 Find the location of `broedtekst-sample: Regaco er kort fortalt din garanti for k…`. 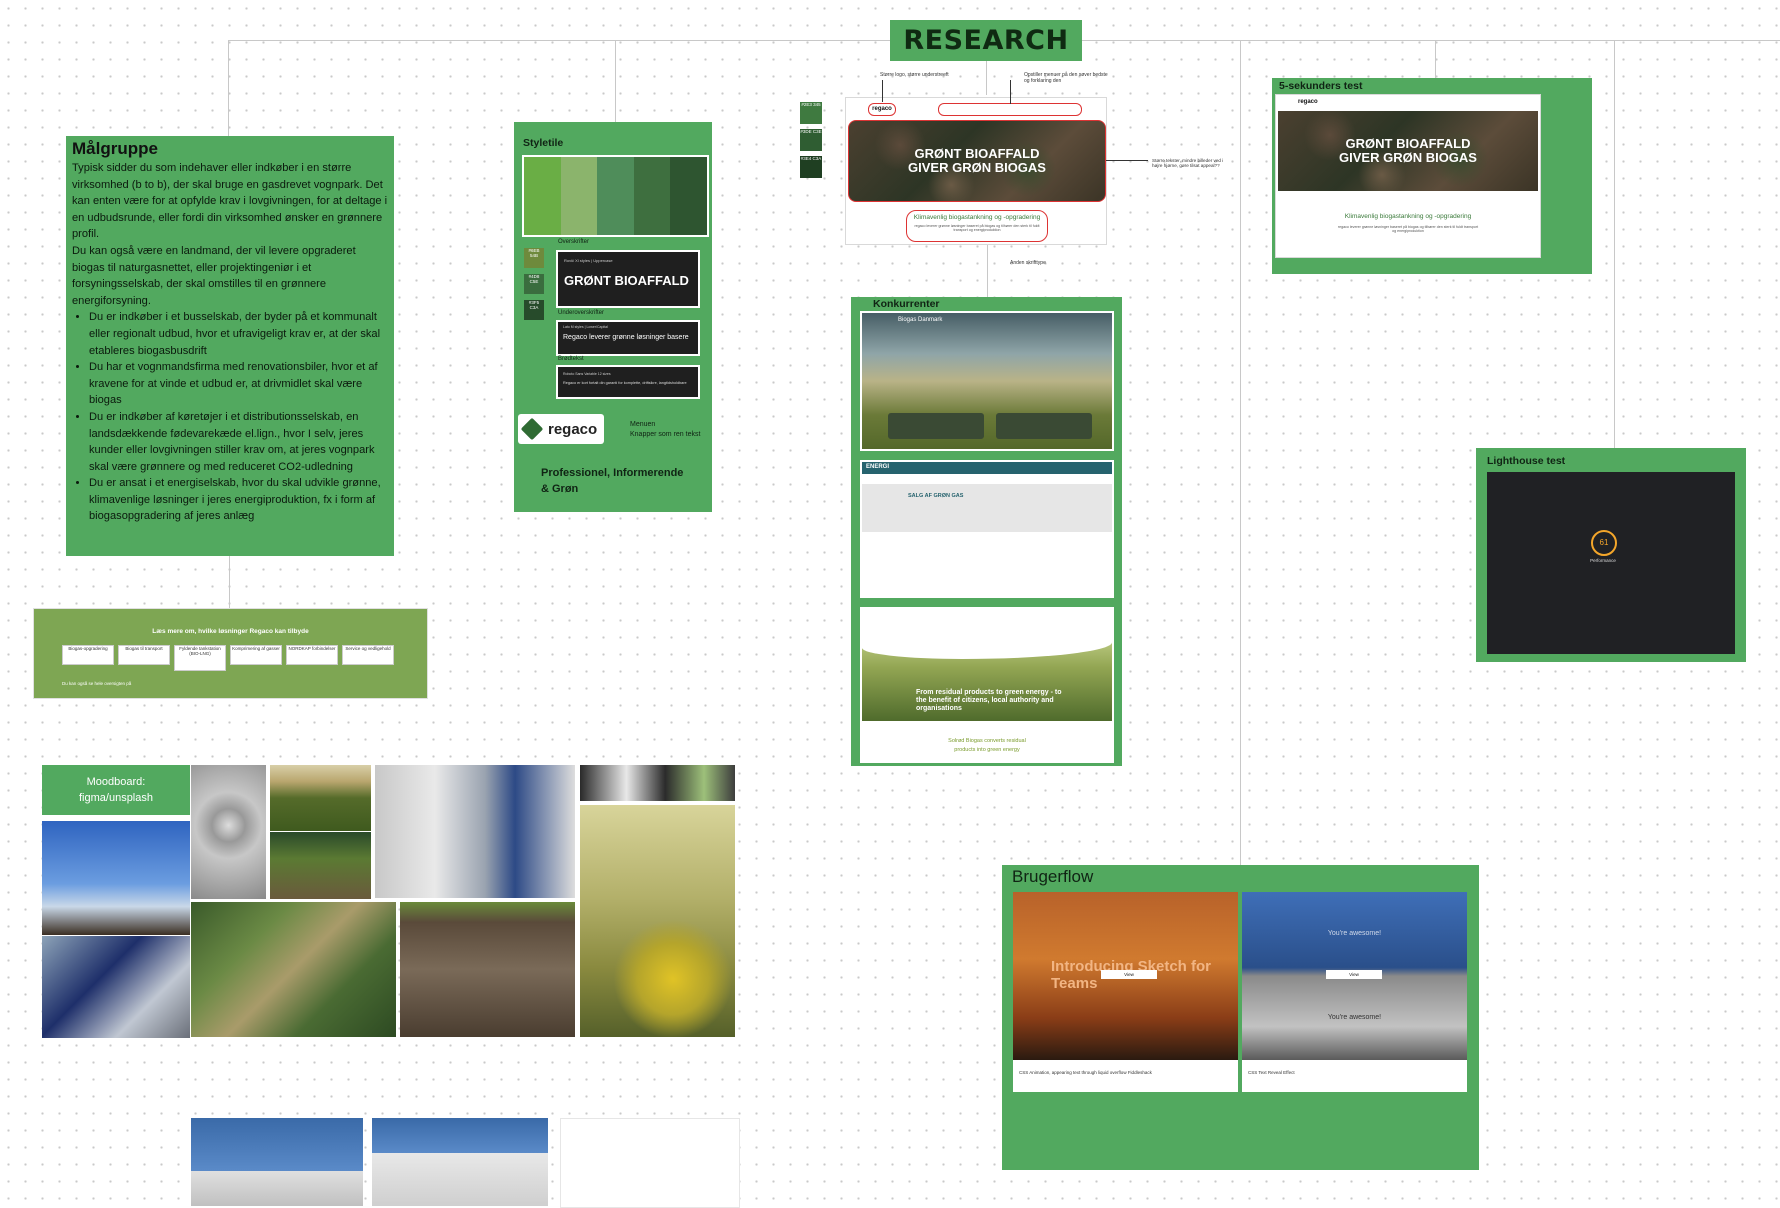

broedtekst-sample: Regaco er kort fortalt din garanti for k… is located at coordinates (625, 383).